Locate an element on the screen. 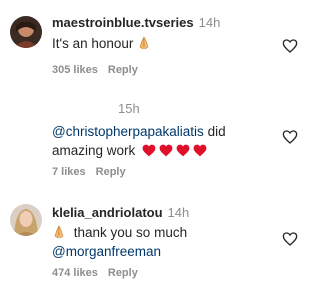  timestamp: 15h is located at coordinates (129, 108).